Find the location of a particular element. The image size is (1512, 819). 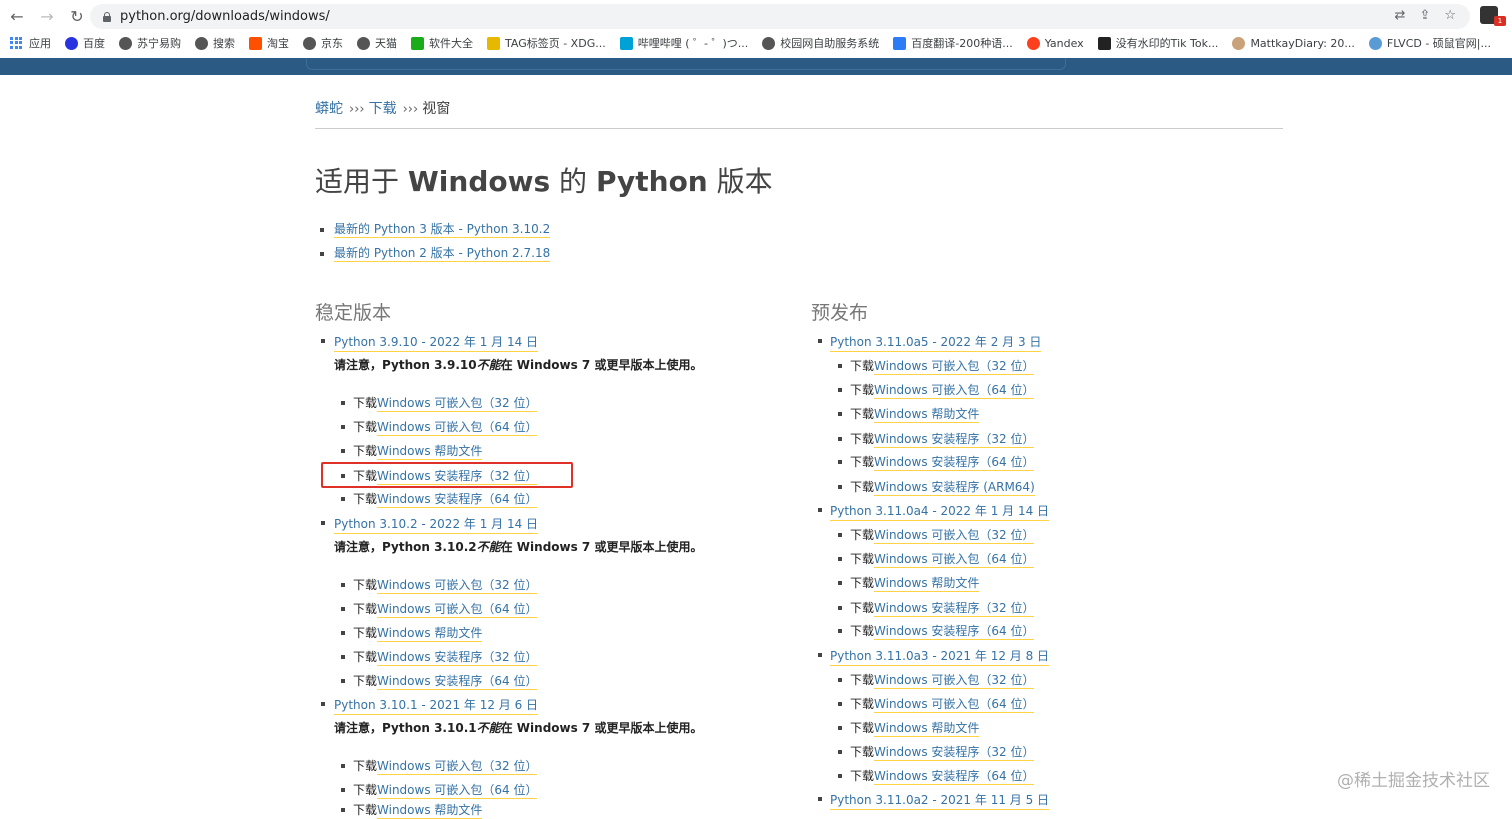

extension-badge: 1 is located at coordinates (1500, 21).